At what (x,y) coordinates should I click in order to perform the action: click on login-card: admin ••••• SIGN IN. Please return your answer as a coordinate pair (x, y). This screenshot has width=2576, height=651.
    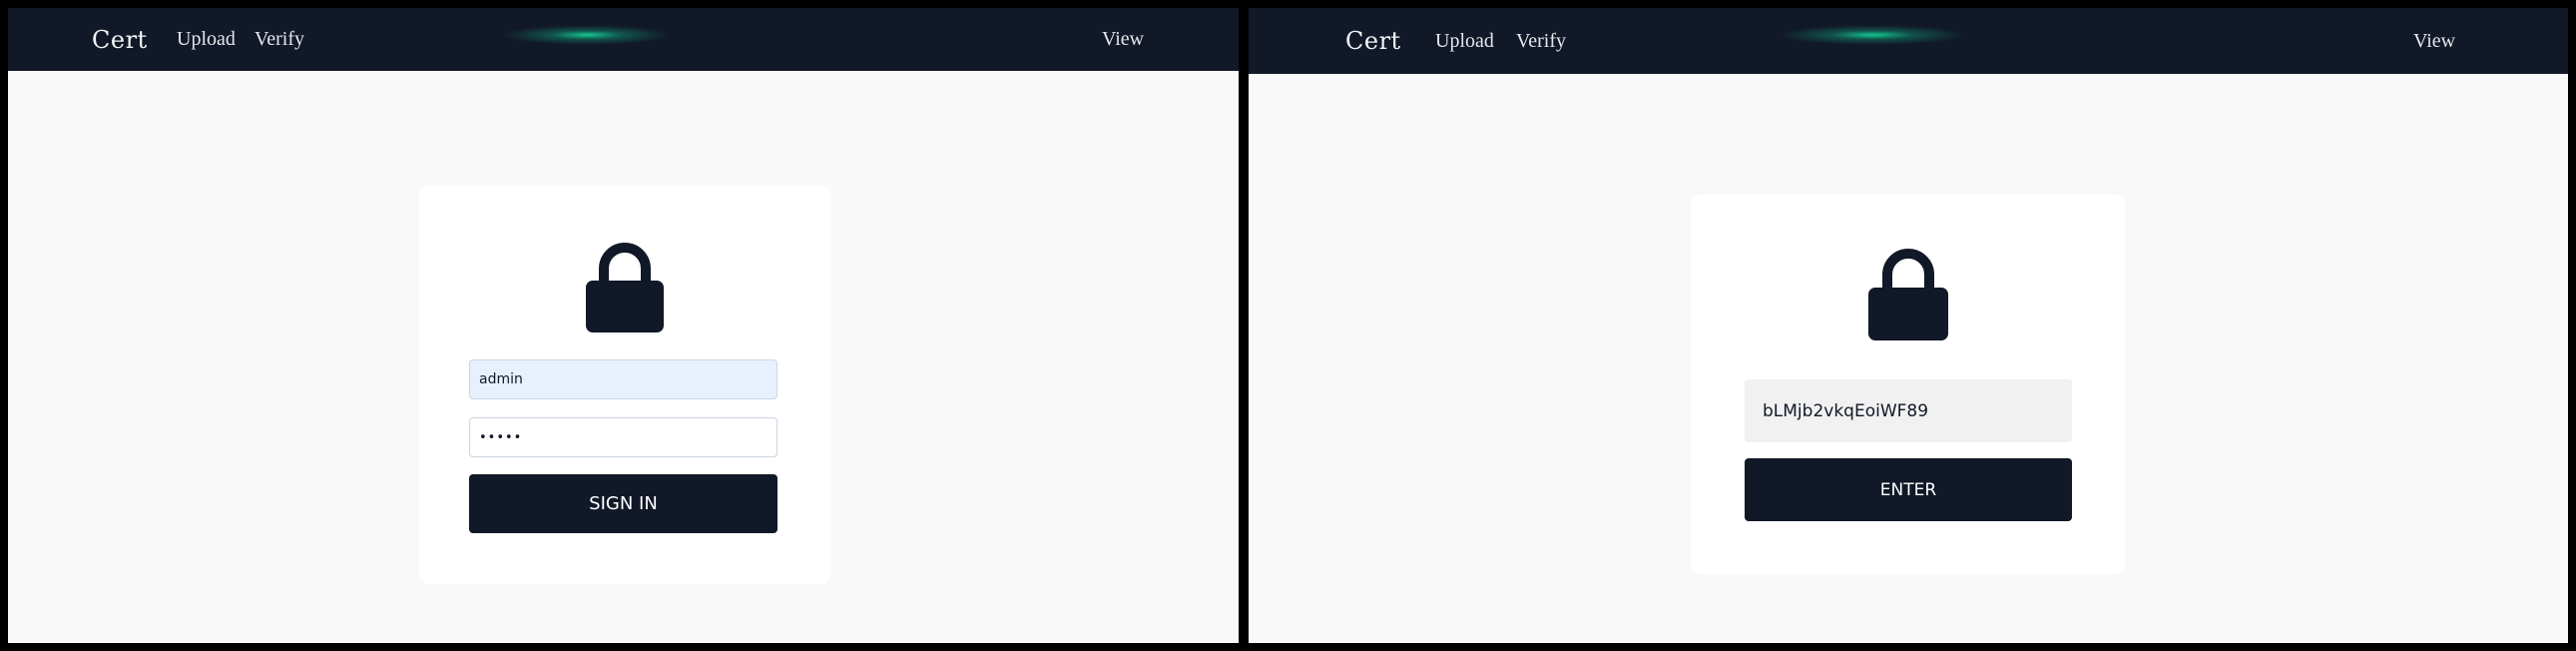
    Looking at the image, I should click on (625, 384).